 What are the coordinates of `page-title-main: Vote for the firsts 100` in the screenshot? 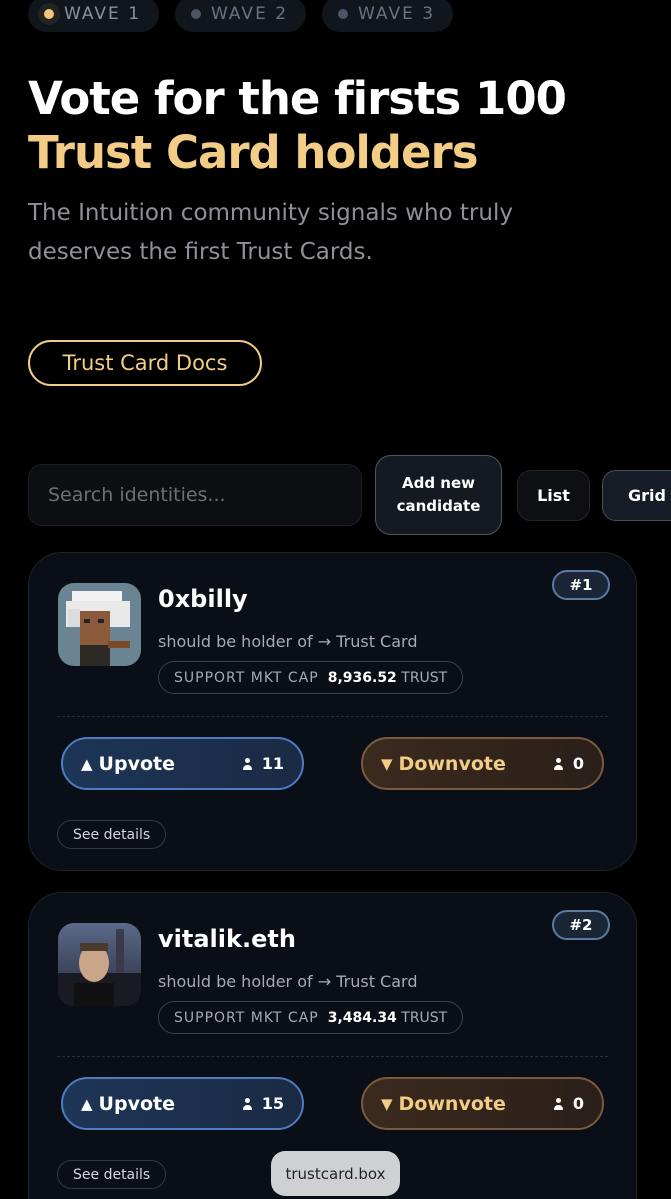 It's located at (297, 98).